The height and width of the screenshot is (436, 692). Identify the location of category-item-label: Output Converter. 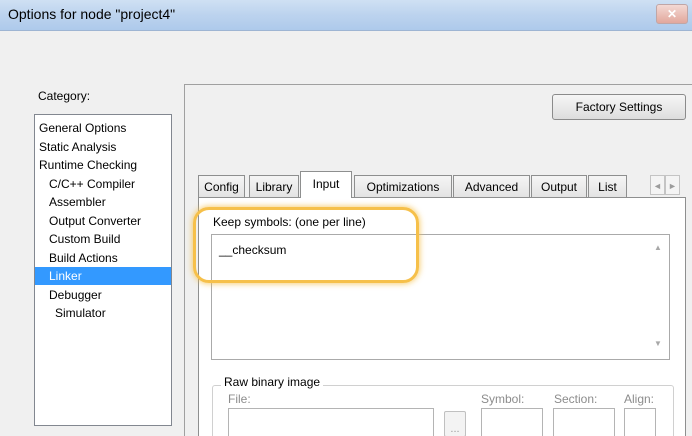
(95, 220).